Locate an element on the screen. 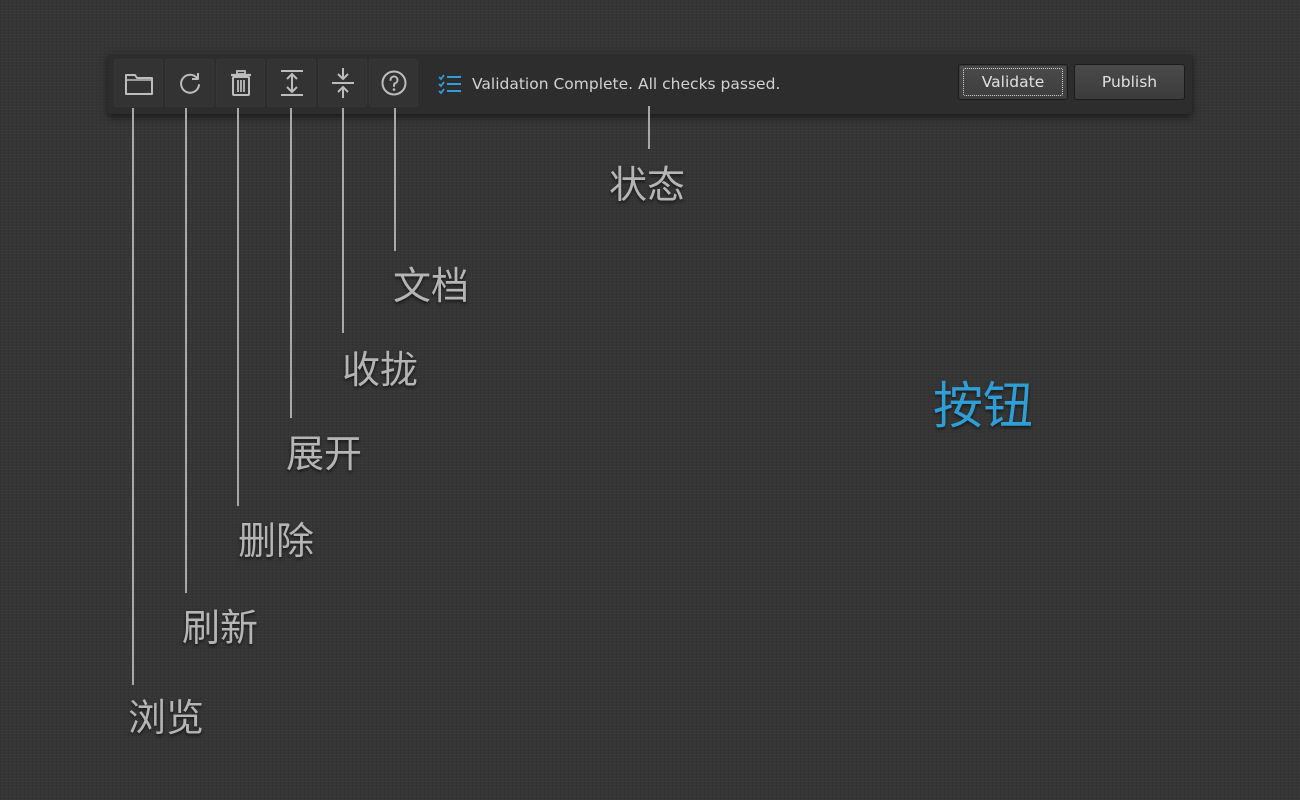 This screenshot has height=800, width=1300. browse-button is located at coordinates (138, 83).